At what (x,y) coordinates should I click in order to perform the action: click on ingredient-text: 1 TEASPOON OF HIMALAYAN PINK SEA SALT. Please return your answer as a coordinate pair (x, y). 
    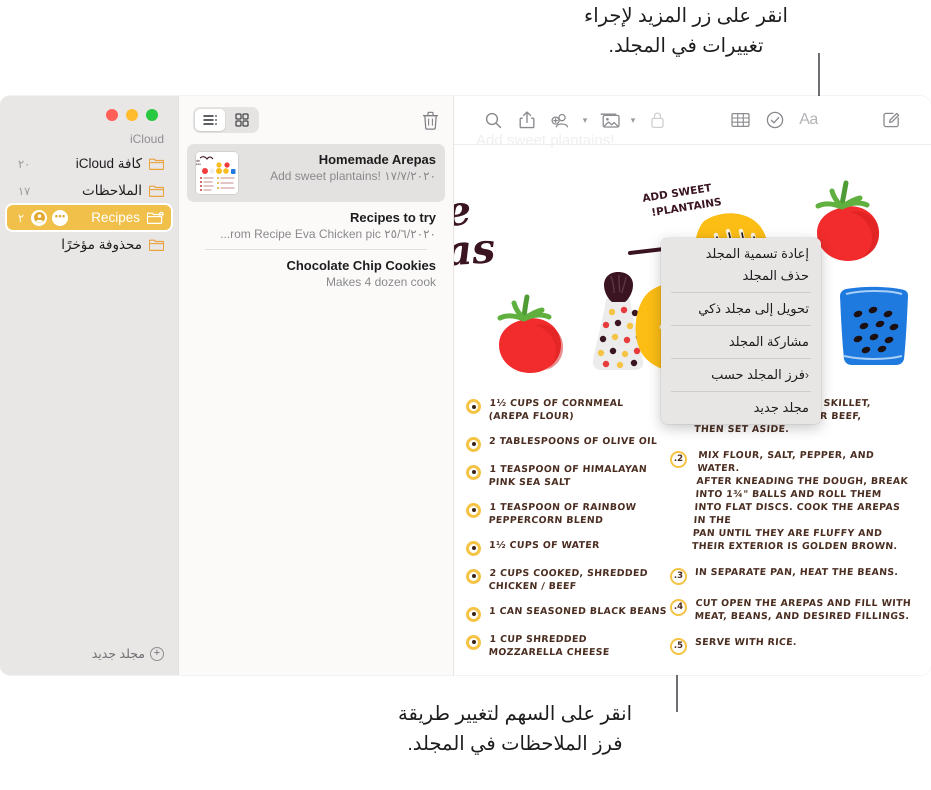
    Looking at the image, I should click on (568, 475).